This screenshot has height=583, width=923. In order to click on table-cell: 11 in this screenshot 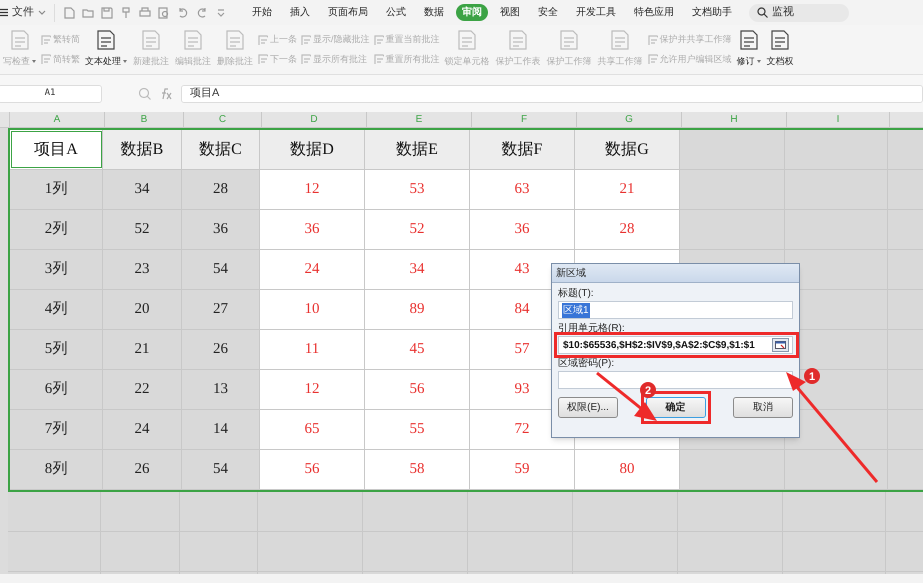, I will do `click(312, 349)`.